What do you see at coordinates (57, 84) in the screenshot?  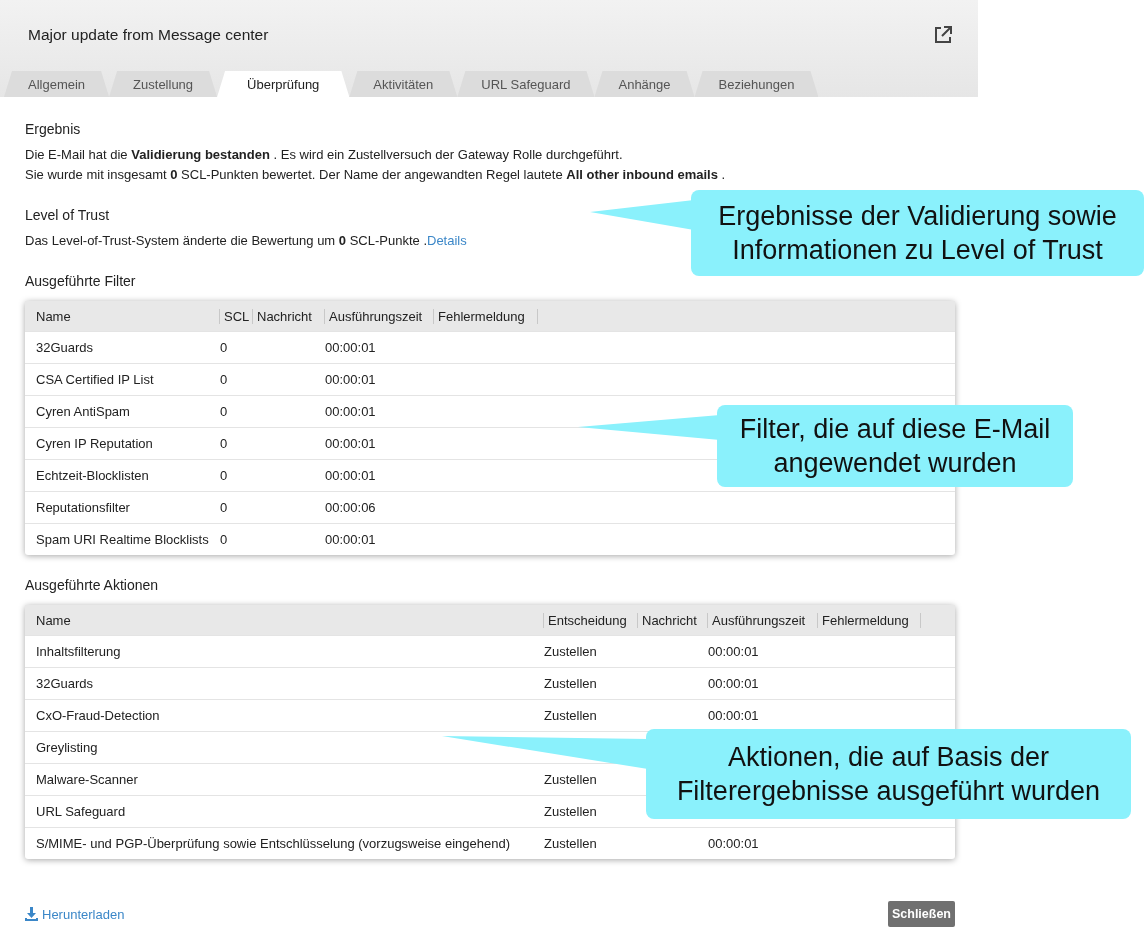 I see `tab: Allgemein` at bounding box center [57, 84].